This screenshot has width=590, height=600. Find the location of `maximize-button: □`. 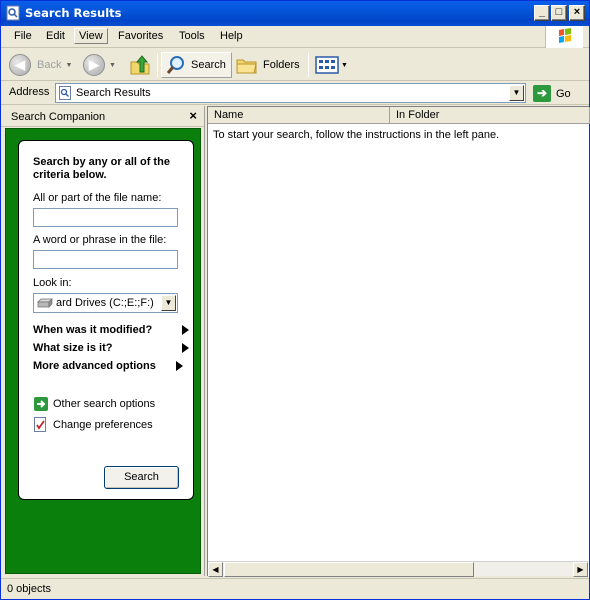

maximize-button: □ is located at coordinates (559, 13).